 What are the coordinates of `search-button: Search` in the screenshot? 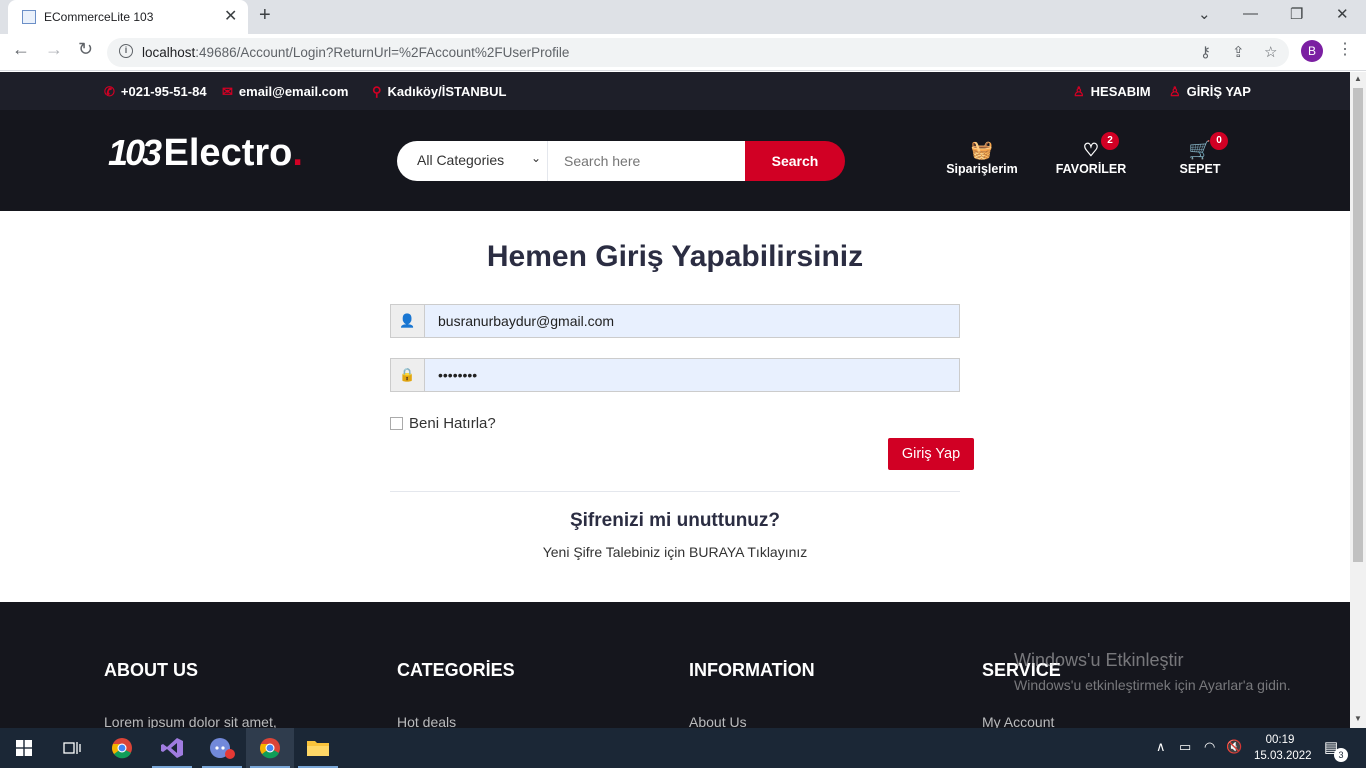 It's located at (795, 161).